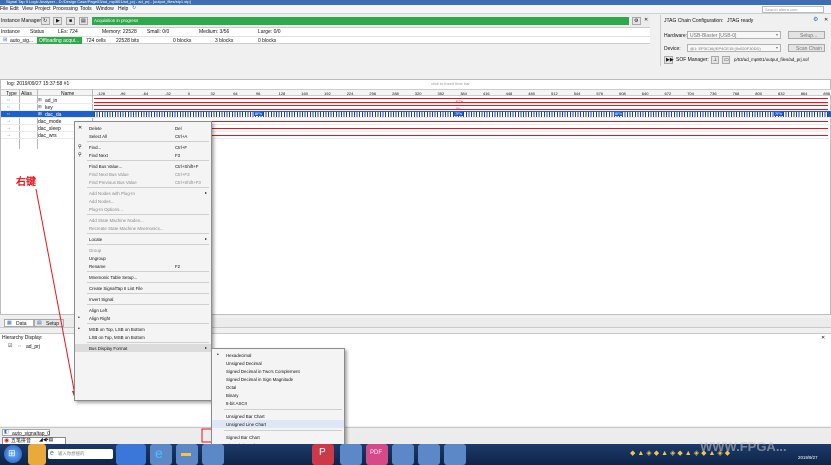  I want to click on menu-item-label: Align Left, so click(98, 310).